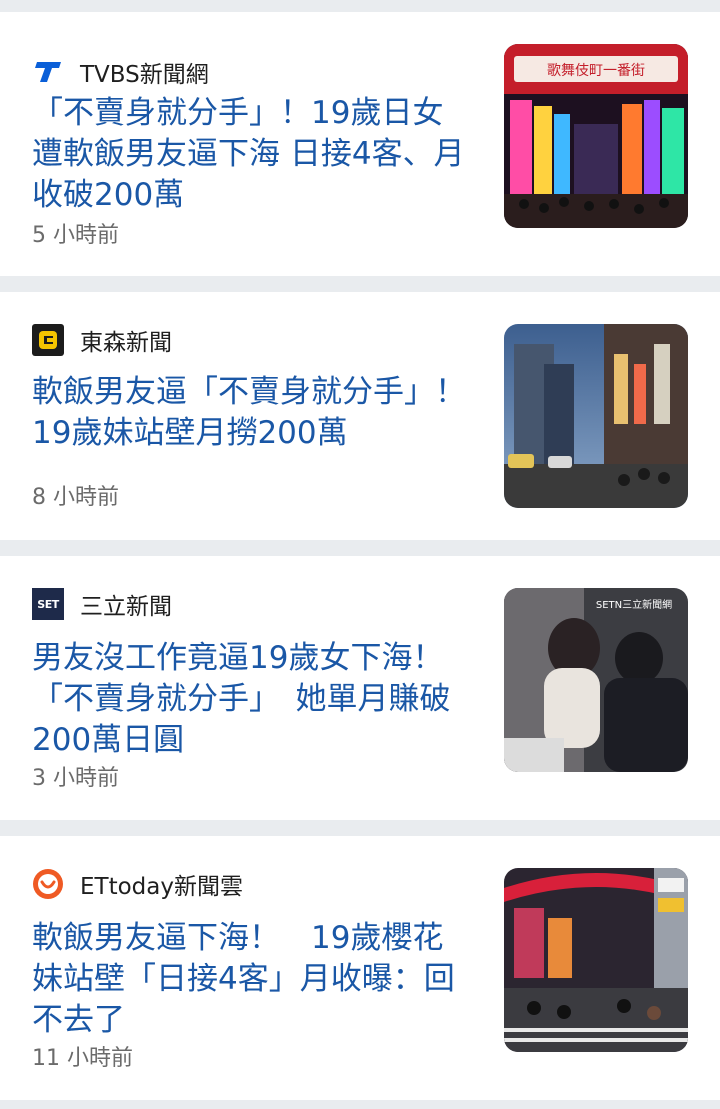 Image resolution: width=720 pixels, height=1109 pixels. Describe the element at coordinates (126, 607) in the screenshot. I see `source-name: 三立新聞` at that location.